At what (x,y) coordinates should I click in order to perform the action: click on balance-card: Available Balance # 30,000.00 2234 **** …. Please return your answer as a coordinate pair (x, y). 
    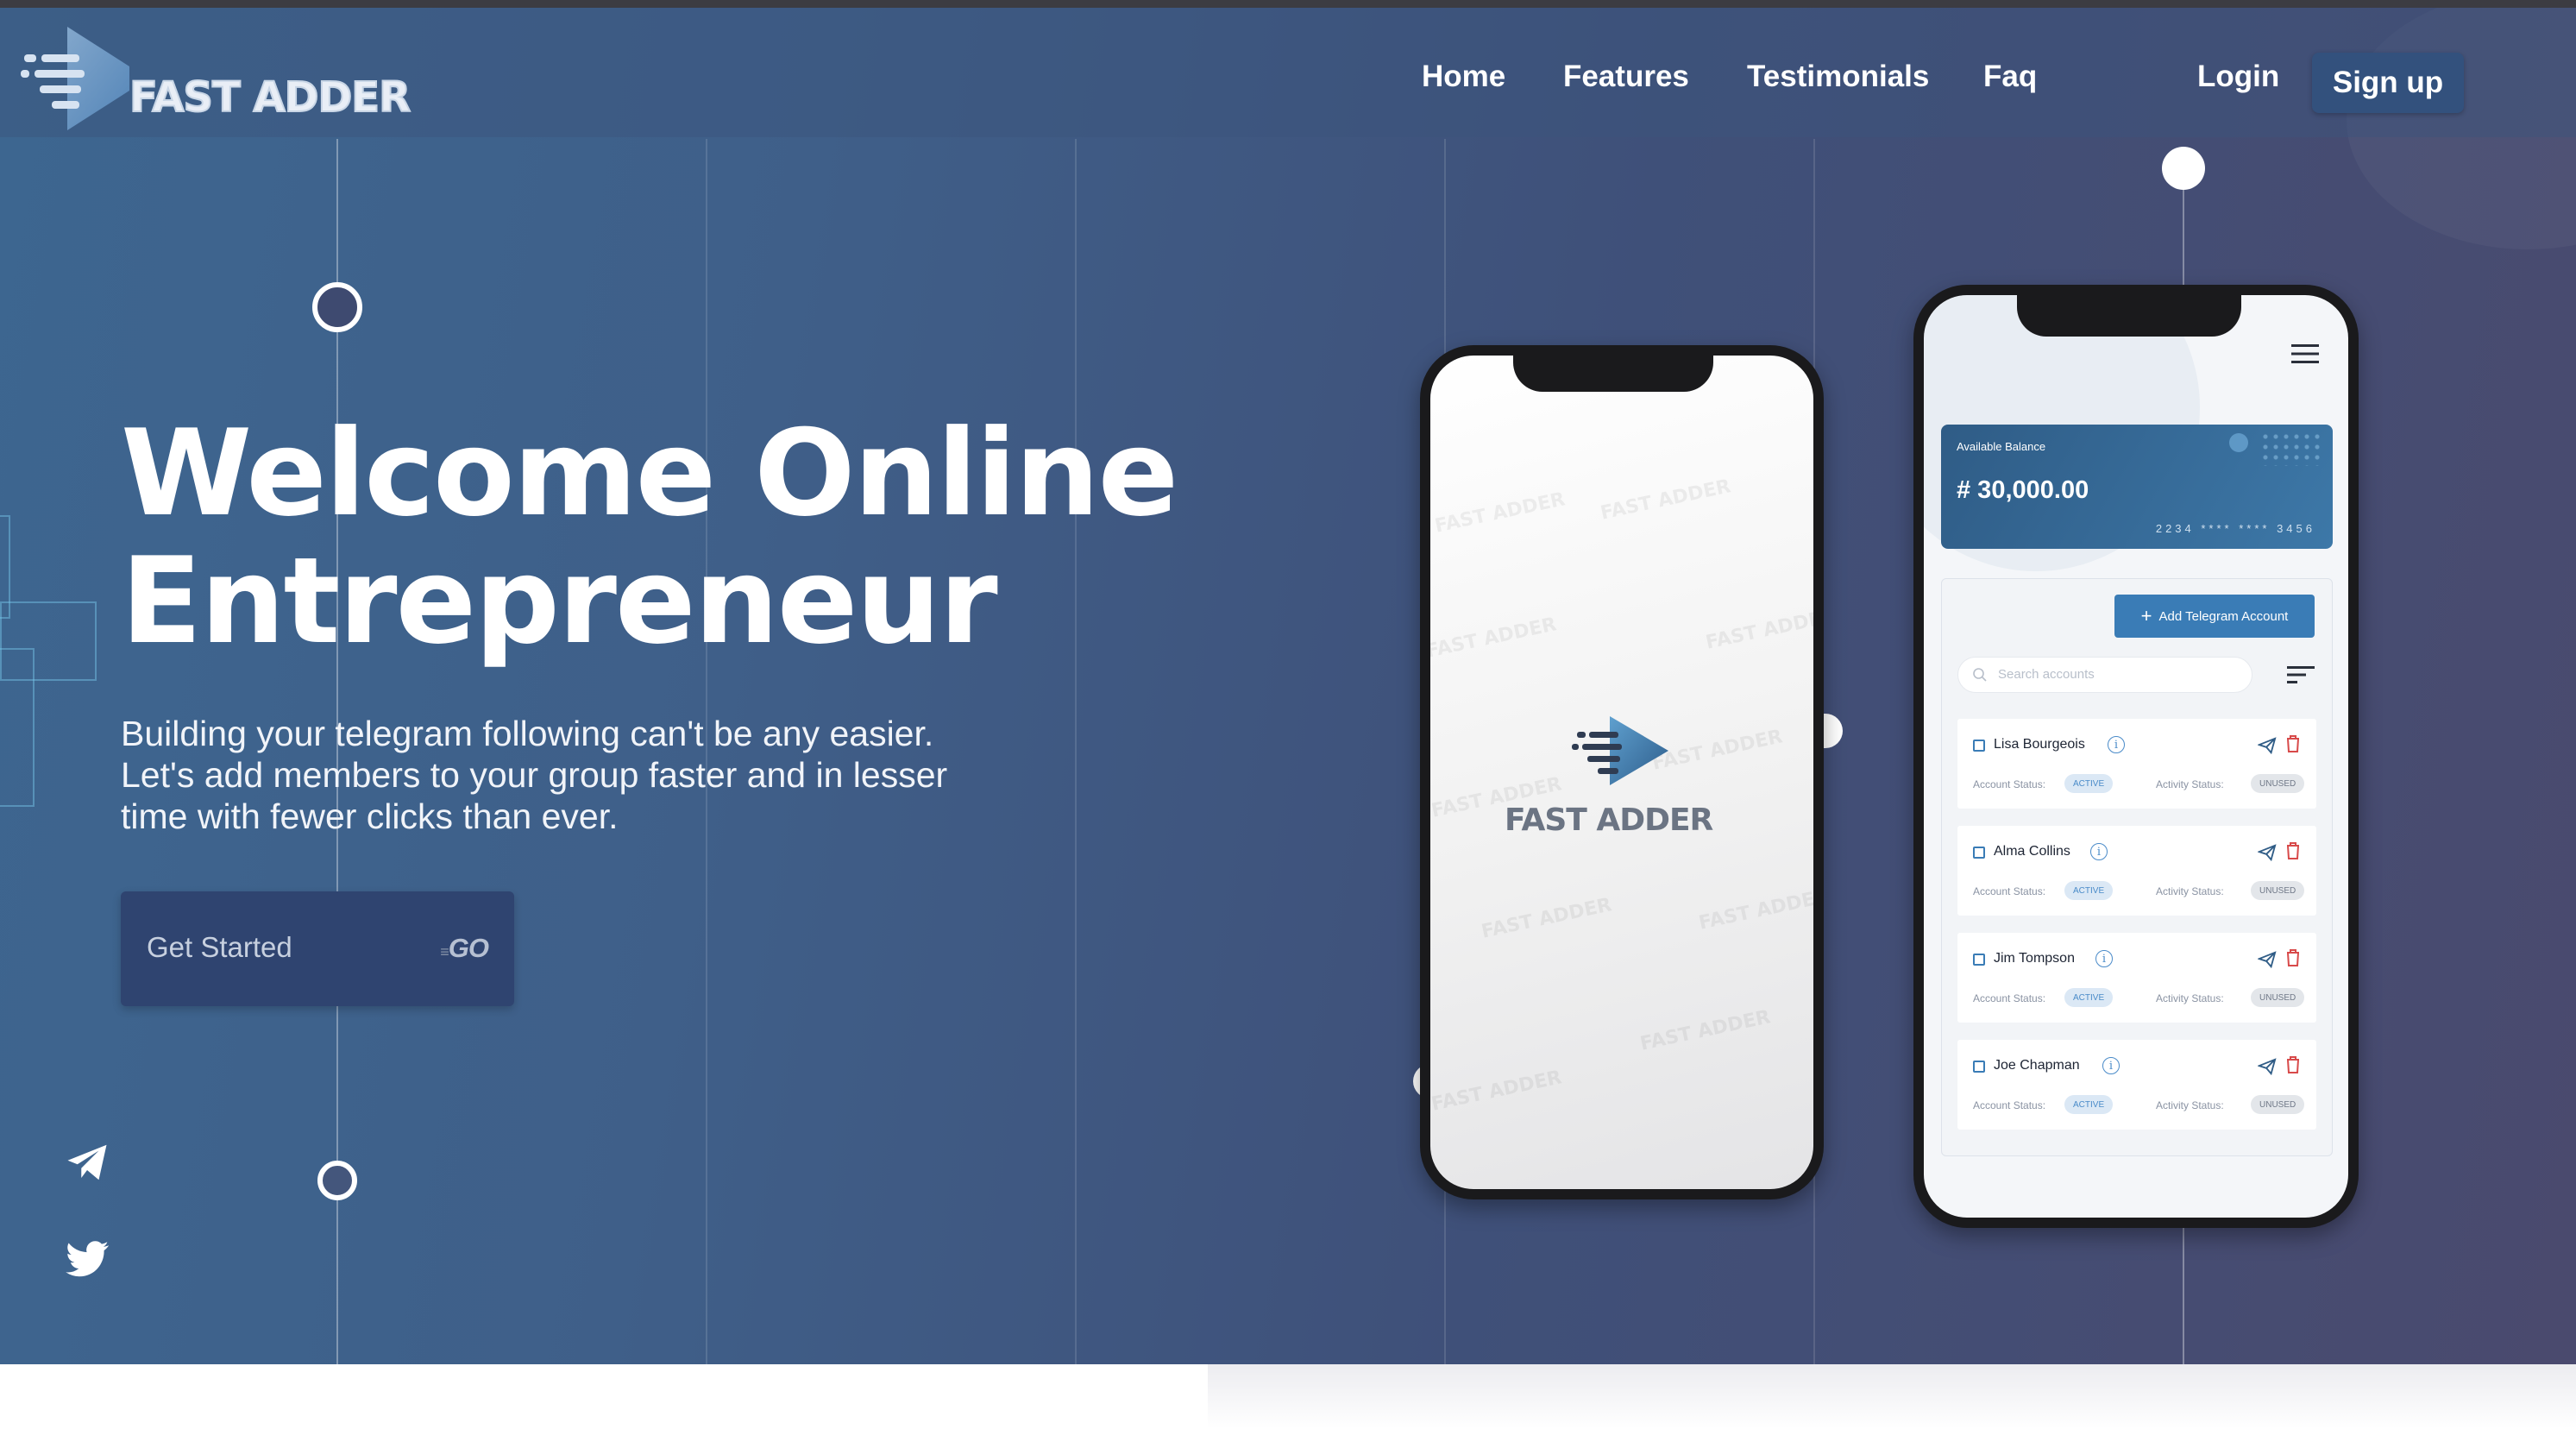
    Looking at the image, I should click on (2137, 487).